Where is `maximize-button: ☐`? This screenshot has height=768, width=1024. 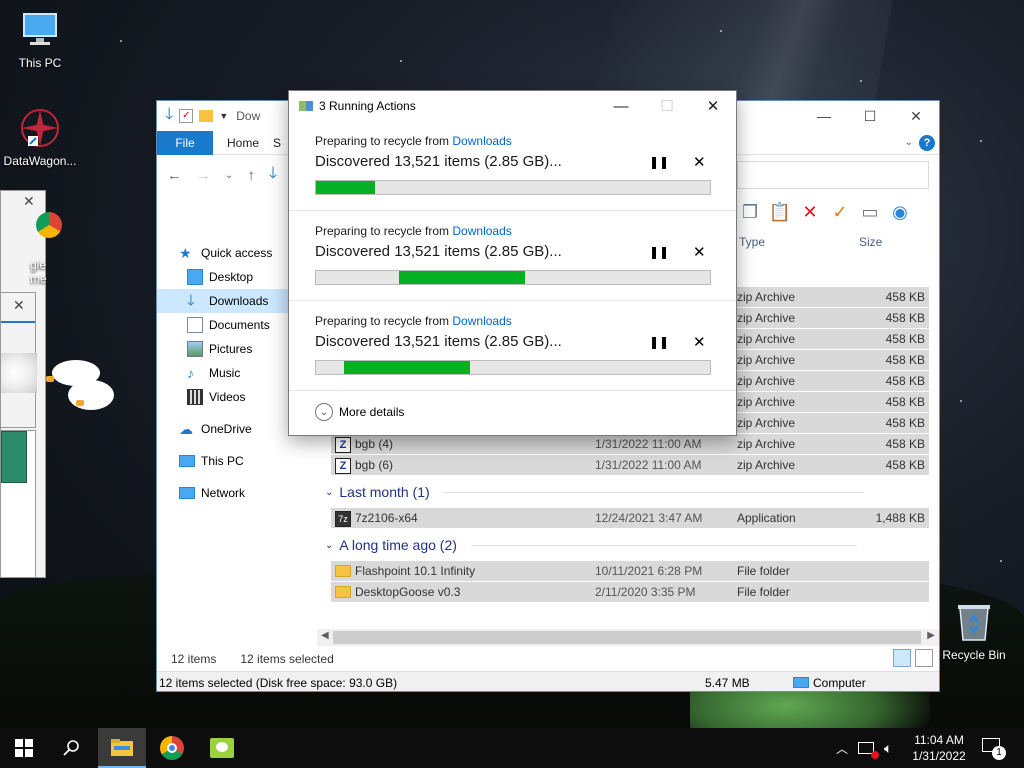 maximize-button: ☐ is located at coordinates (870, 116).